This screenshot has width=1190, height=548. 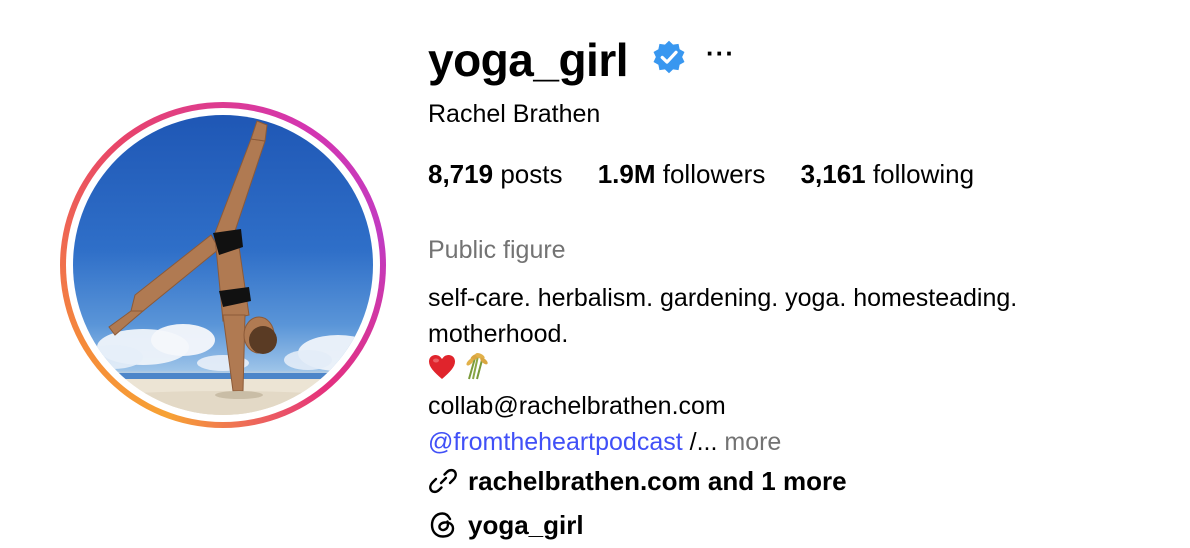 I want to click on posts-label: posts, so click(x=531, y=174).